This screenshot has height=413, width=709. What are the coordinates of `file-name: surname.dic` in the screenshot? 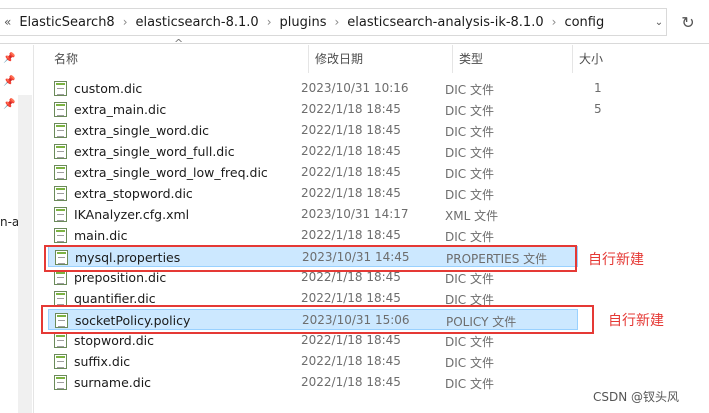 It's located at (113, 382).